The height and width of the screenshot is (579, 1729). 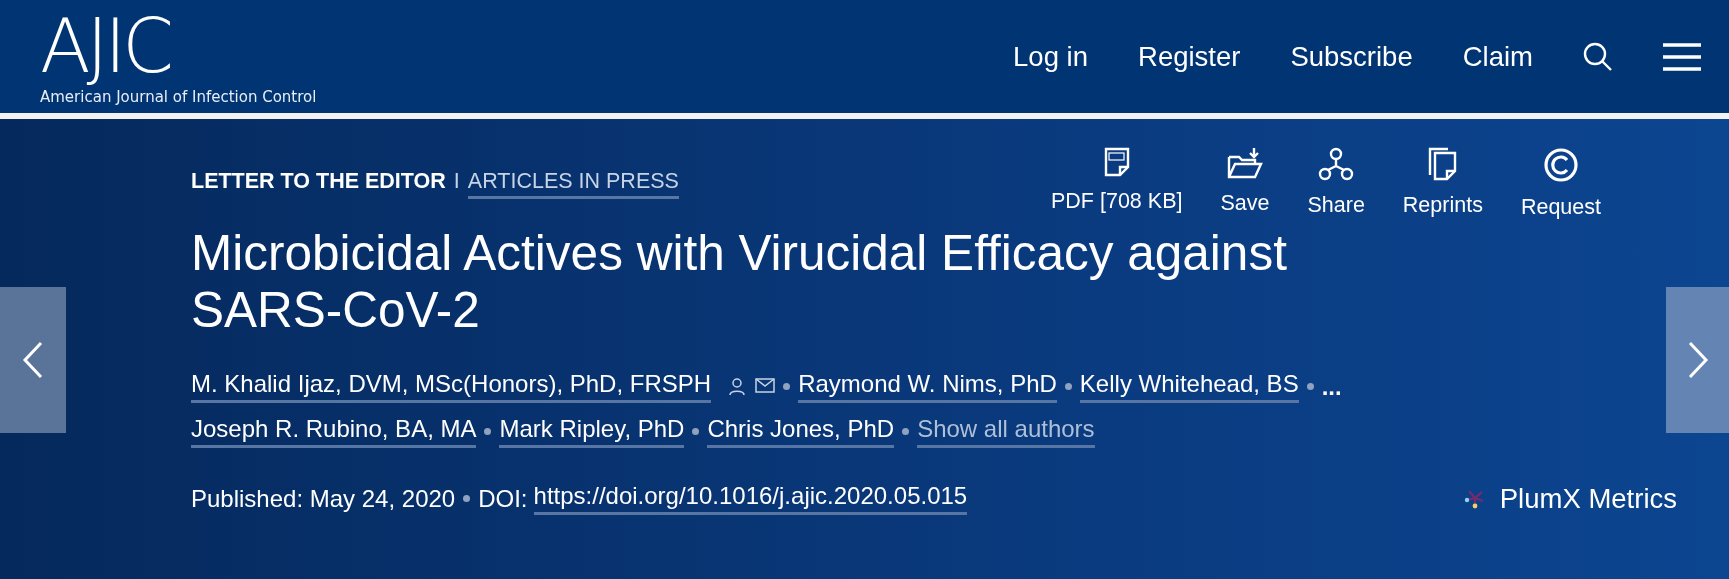 What do you see at coordinates (573, 184) in the screenshot?
I see `section-link: ARTICLES IN PRESS` at bounding box center [573, 184].